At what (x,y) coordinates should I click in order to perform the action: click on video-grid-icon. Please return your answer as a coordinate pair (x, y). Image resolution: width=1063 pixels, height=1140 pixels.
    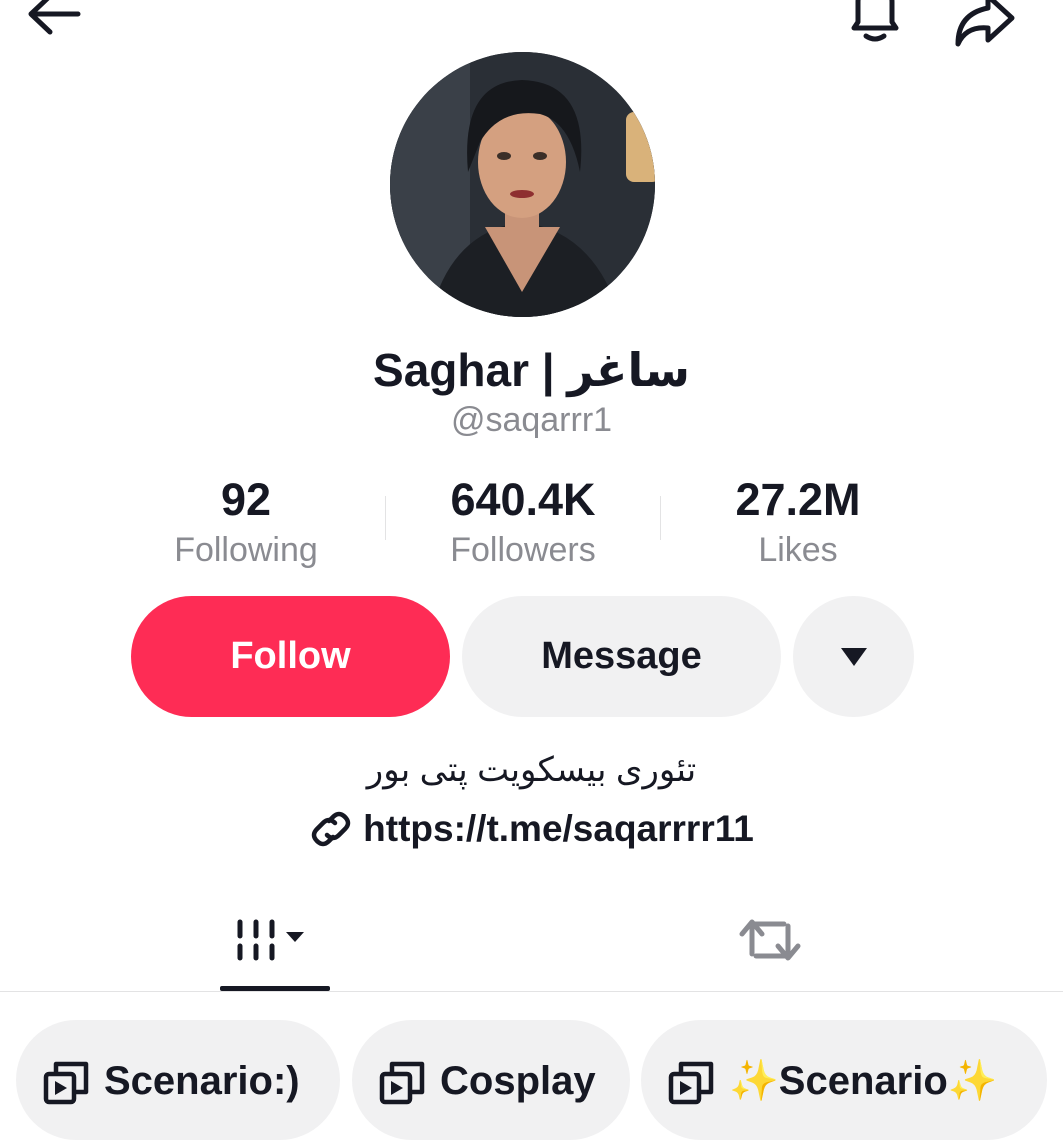
    Looking at the image, I should click on (270, 940).